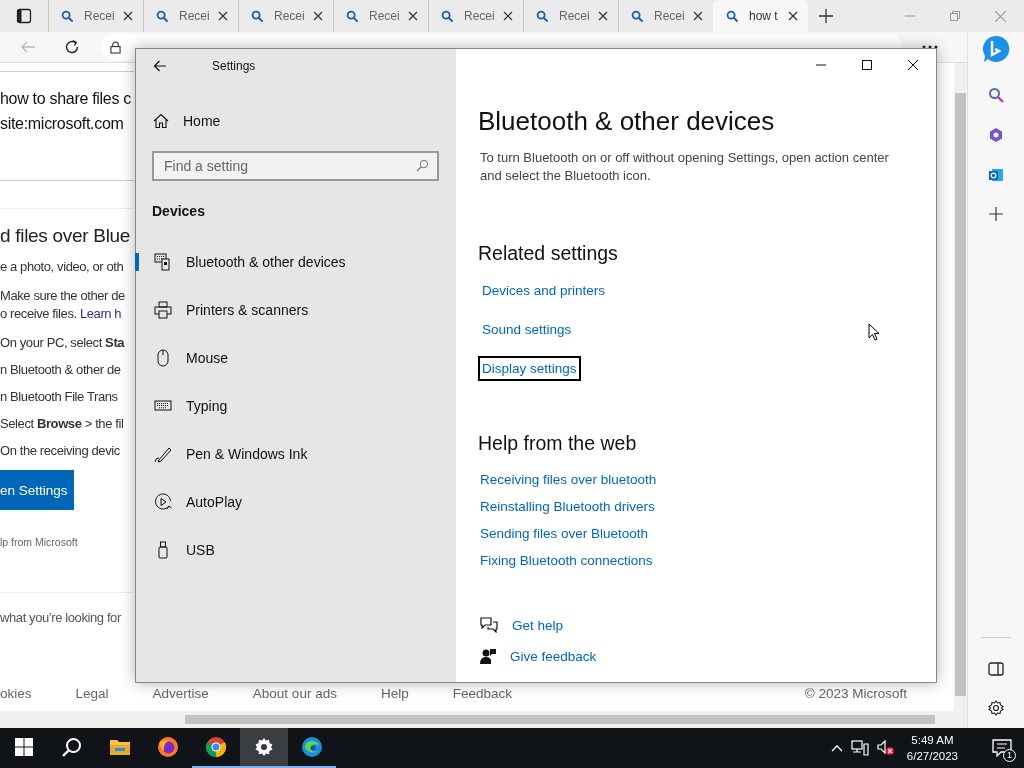  I want to click on footer-link: About our ads, so click(294, 693).